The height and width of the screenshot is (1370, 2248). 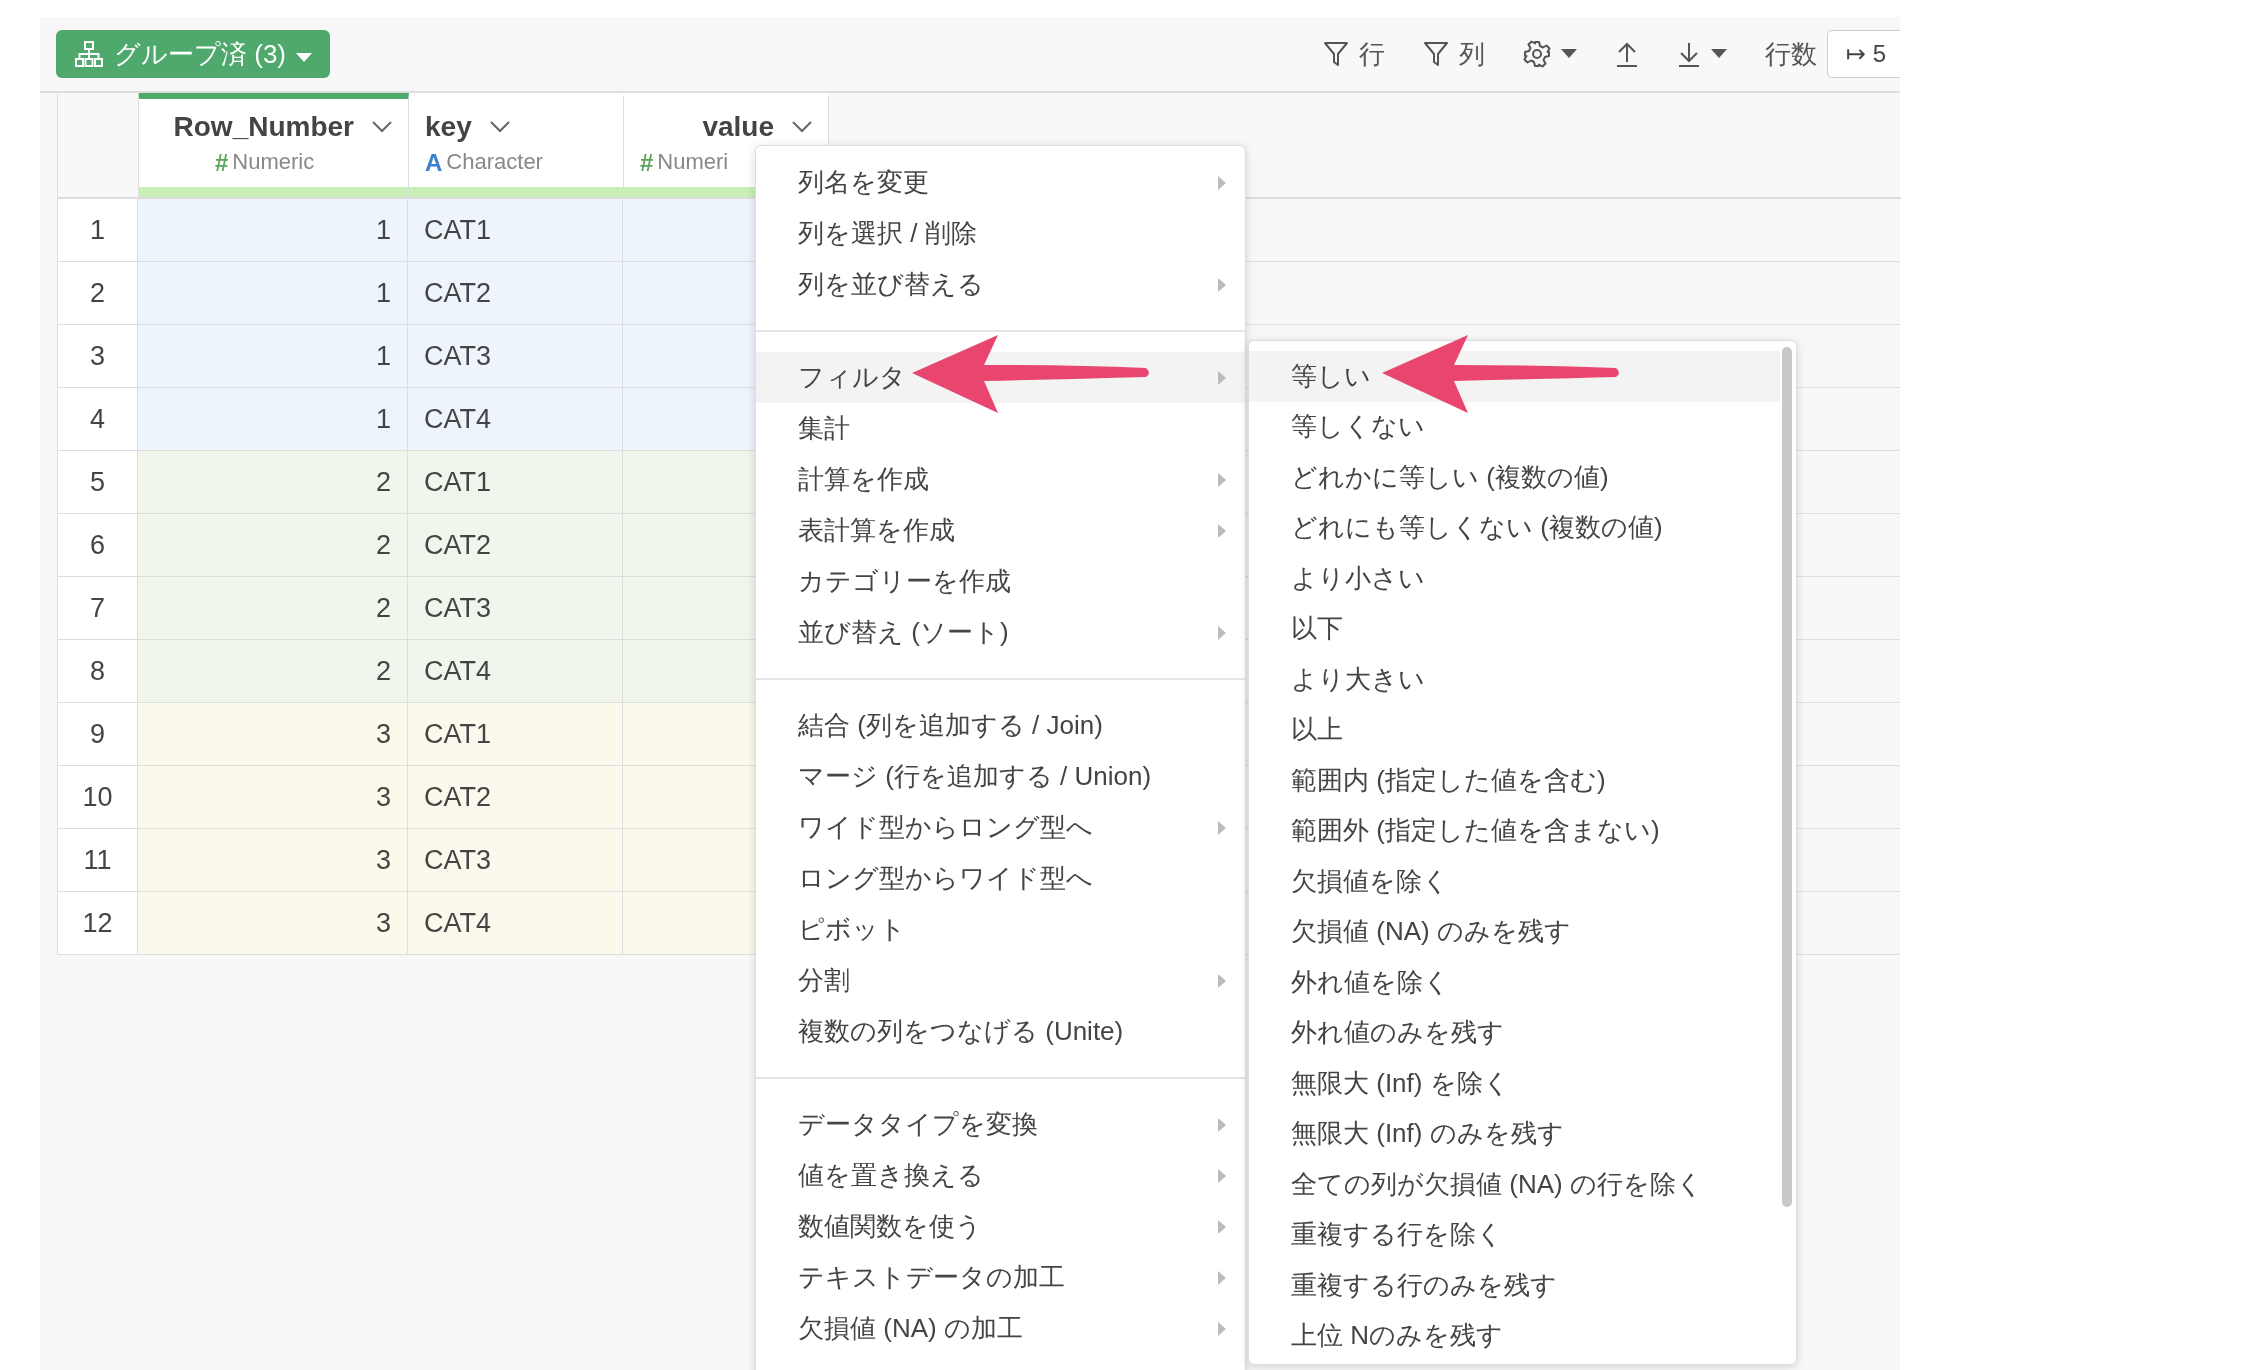 What do you see at coordinates (1454, 54) in the screenshot?
I see `filter-button: 列` at bounding box center [1454, 54].